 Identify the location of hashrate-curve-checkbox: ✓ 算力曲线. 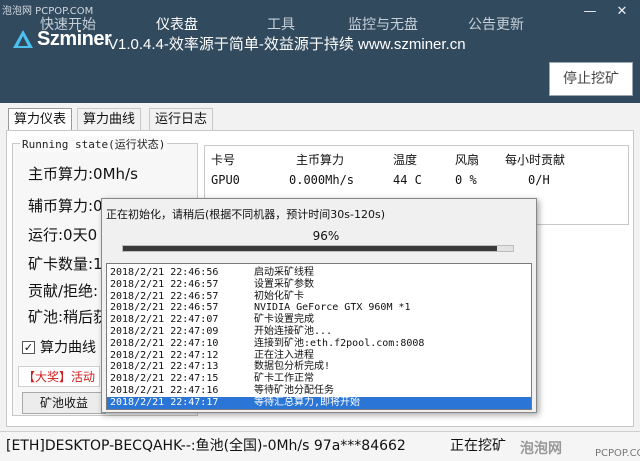
(59, 347).